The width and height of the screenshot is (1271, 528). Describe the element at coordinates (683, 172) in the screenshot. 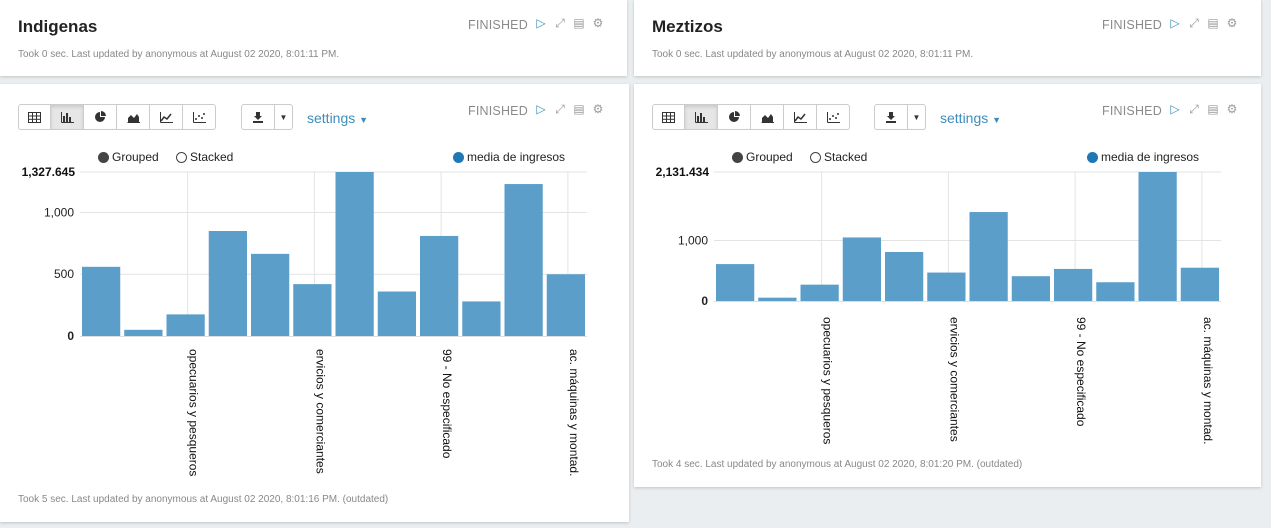

I see `y-max-label: 2,131.434` at that location.